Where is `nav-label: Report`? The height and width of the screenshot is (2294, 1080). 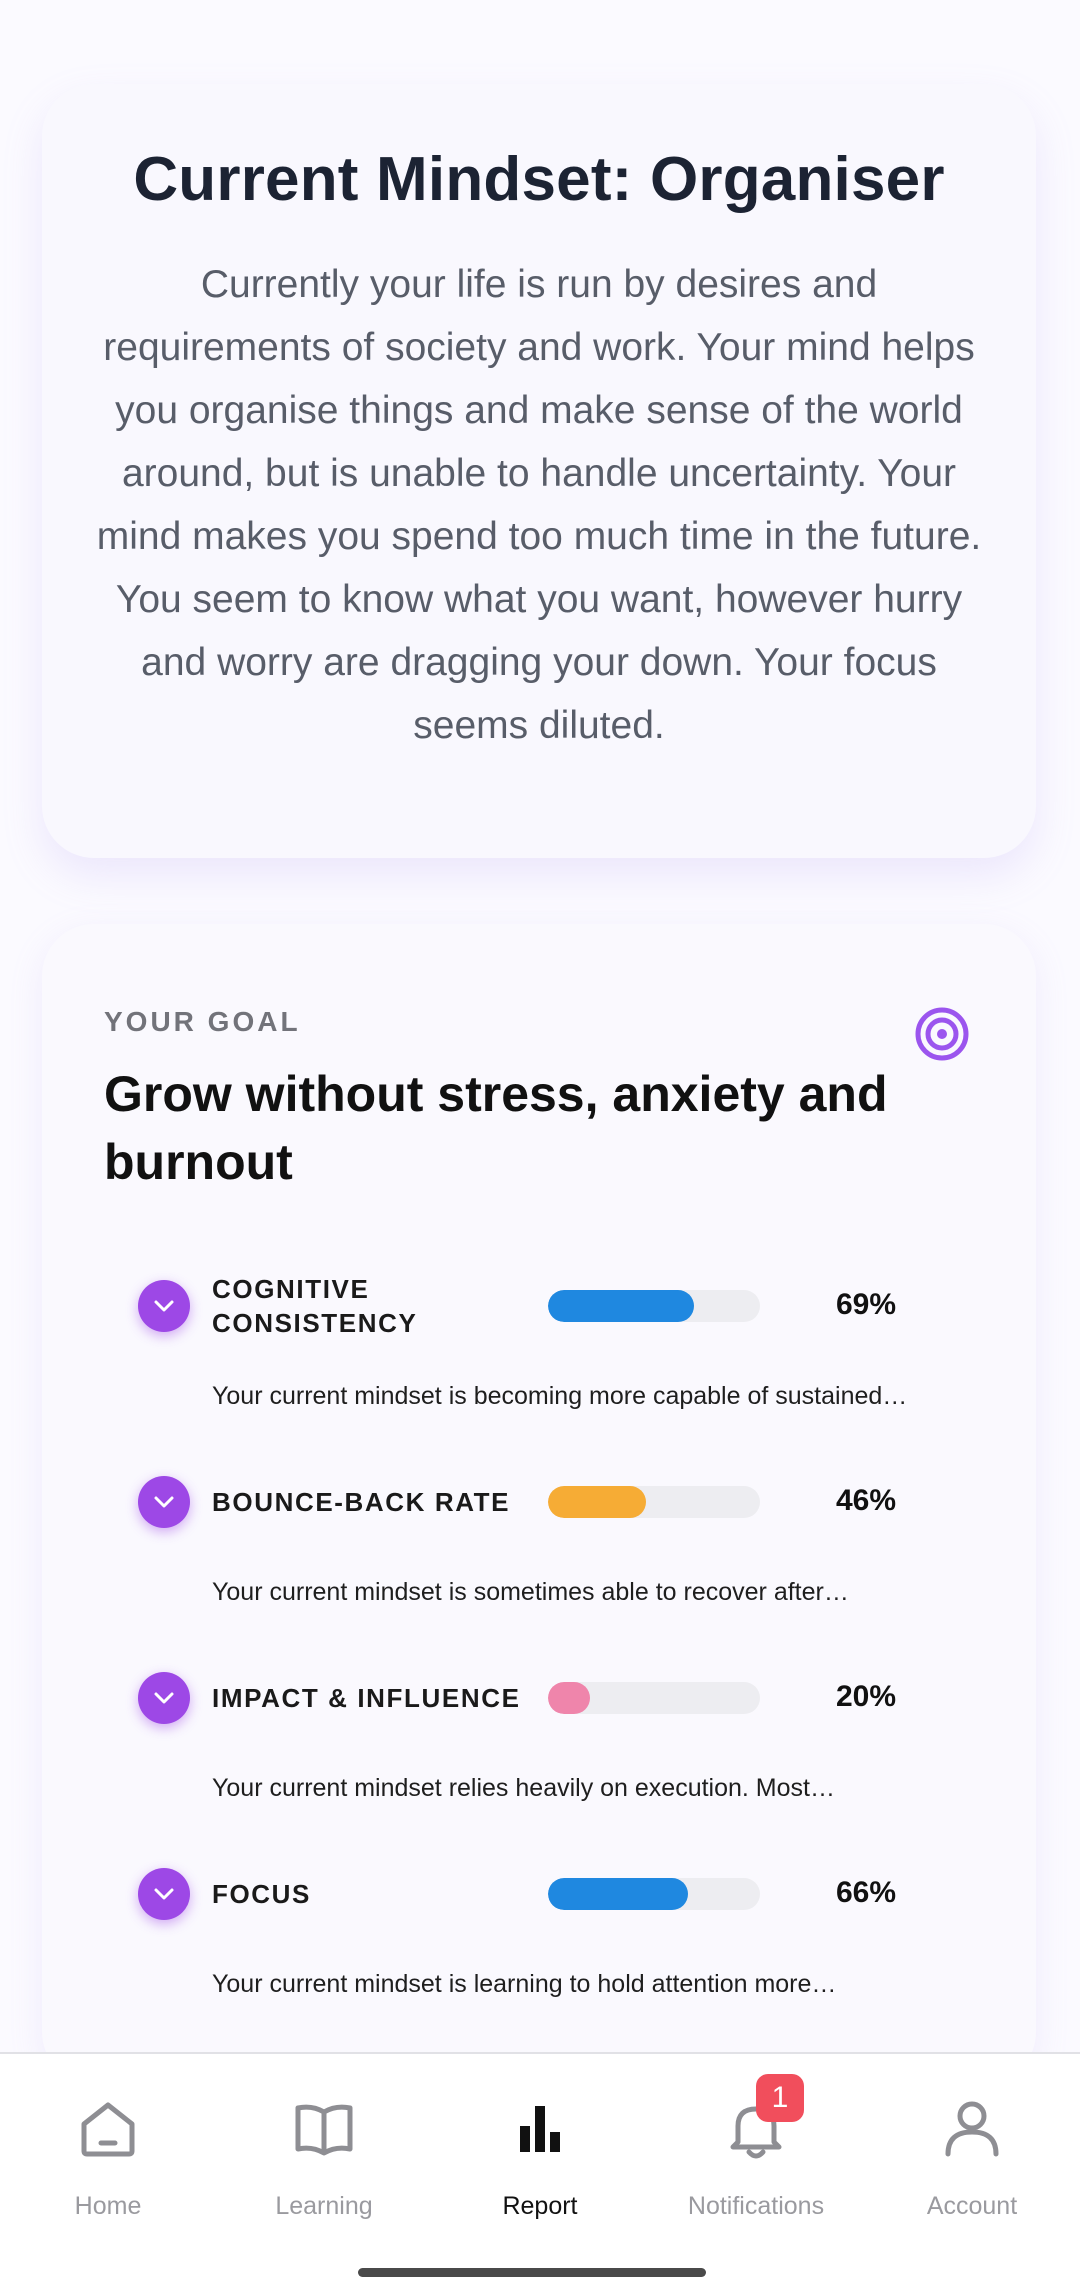 nav-label: Report is located at coordinates (540, 2206).